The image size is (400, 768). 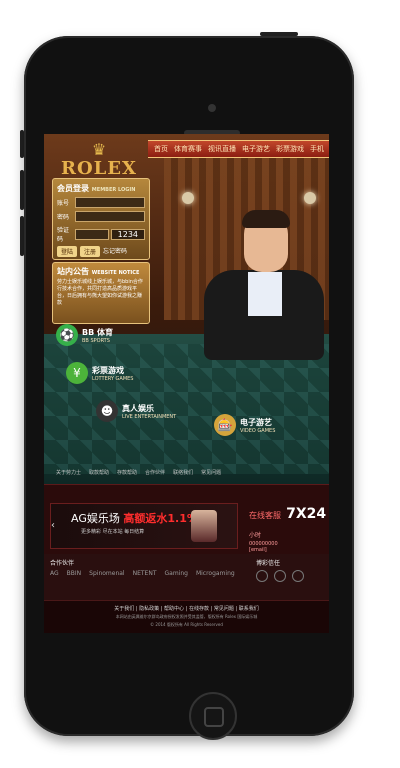 What do you see at coordinates (53, 525) in the screenshot?
I see `chevron-left-icon: ‹` at bounding box center [53, 525].